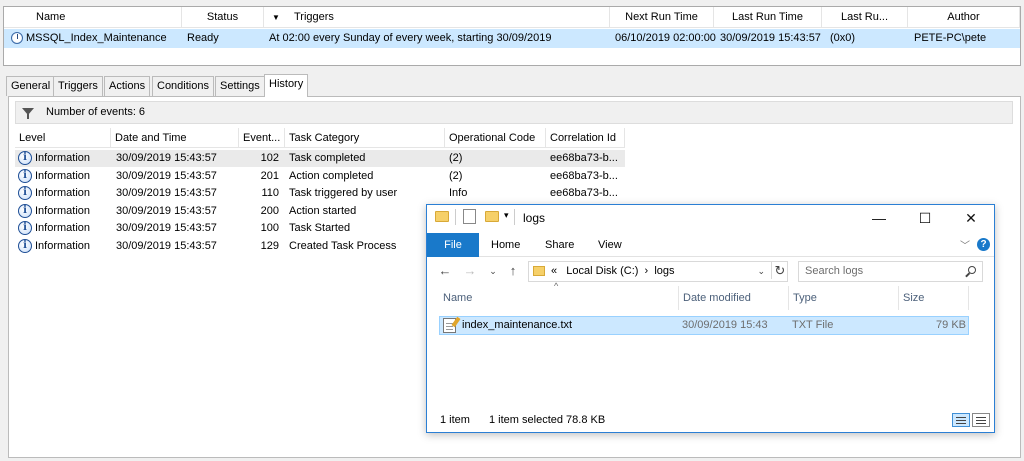 The width and height of the screenshot is (1024, 461). I want to click on breadcrumb-local-disk: Local Disk (C:), so click(602, 271).